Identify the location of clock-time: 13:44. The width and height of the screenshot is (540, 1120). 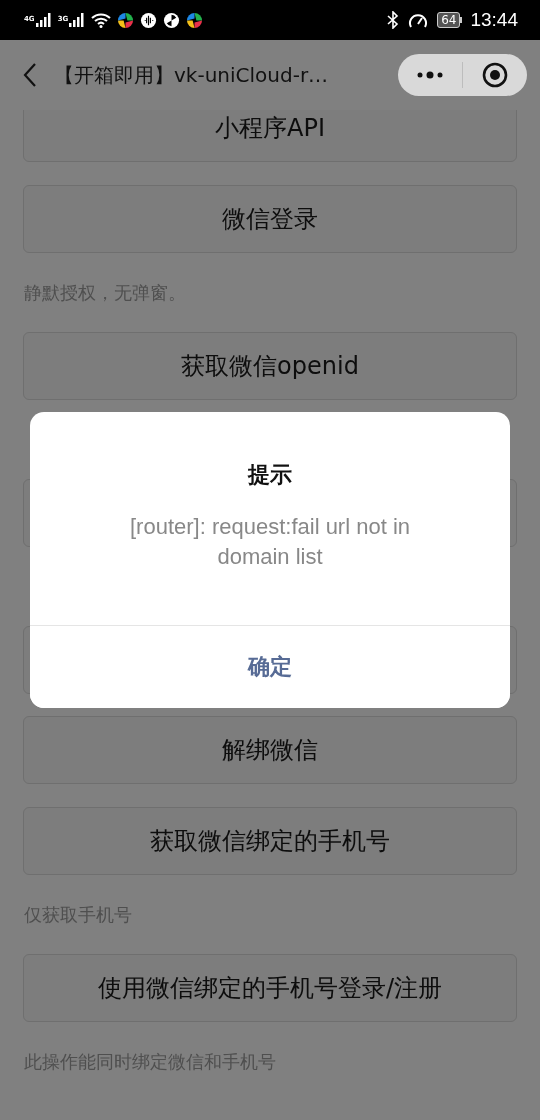
(494, 20).